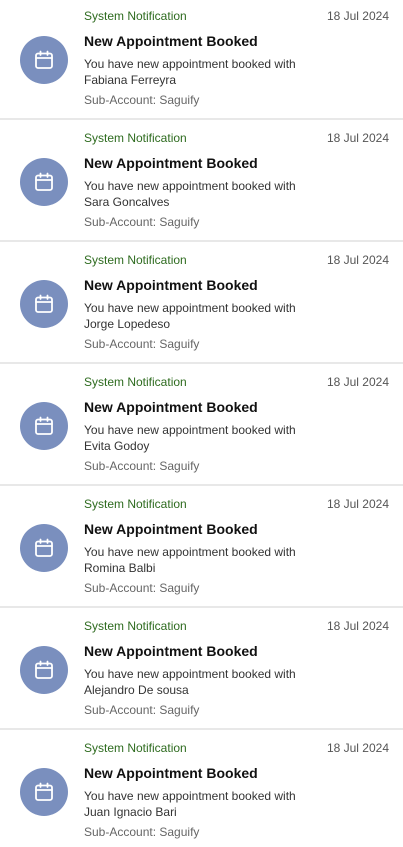 The height and width of the screenshot is (847, 403). I want to click on notification-contact-name: Jorge Lopedeso, so click(127, 324).